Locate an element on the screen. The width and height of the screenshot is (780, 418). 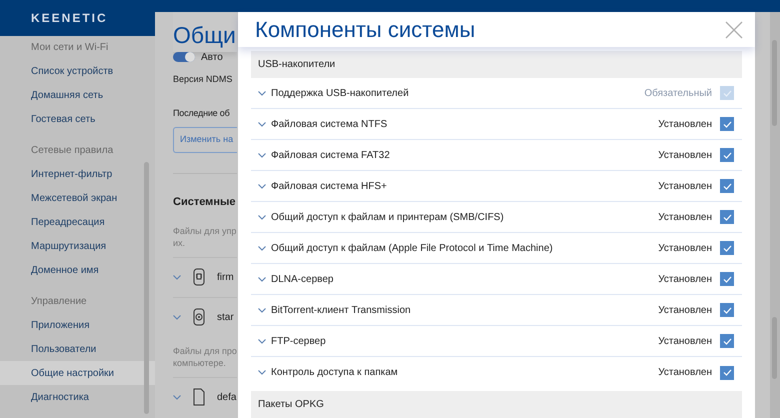
status-label: Обязательный is located at coordinates (678, 93).